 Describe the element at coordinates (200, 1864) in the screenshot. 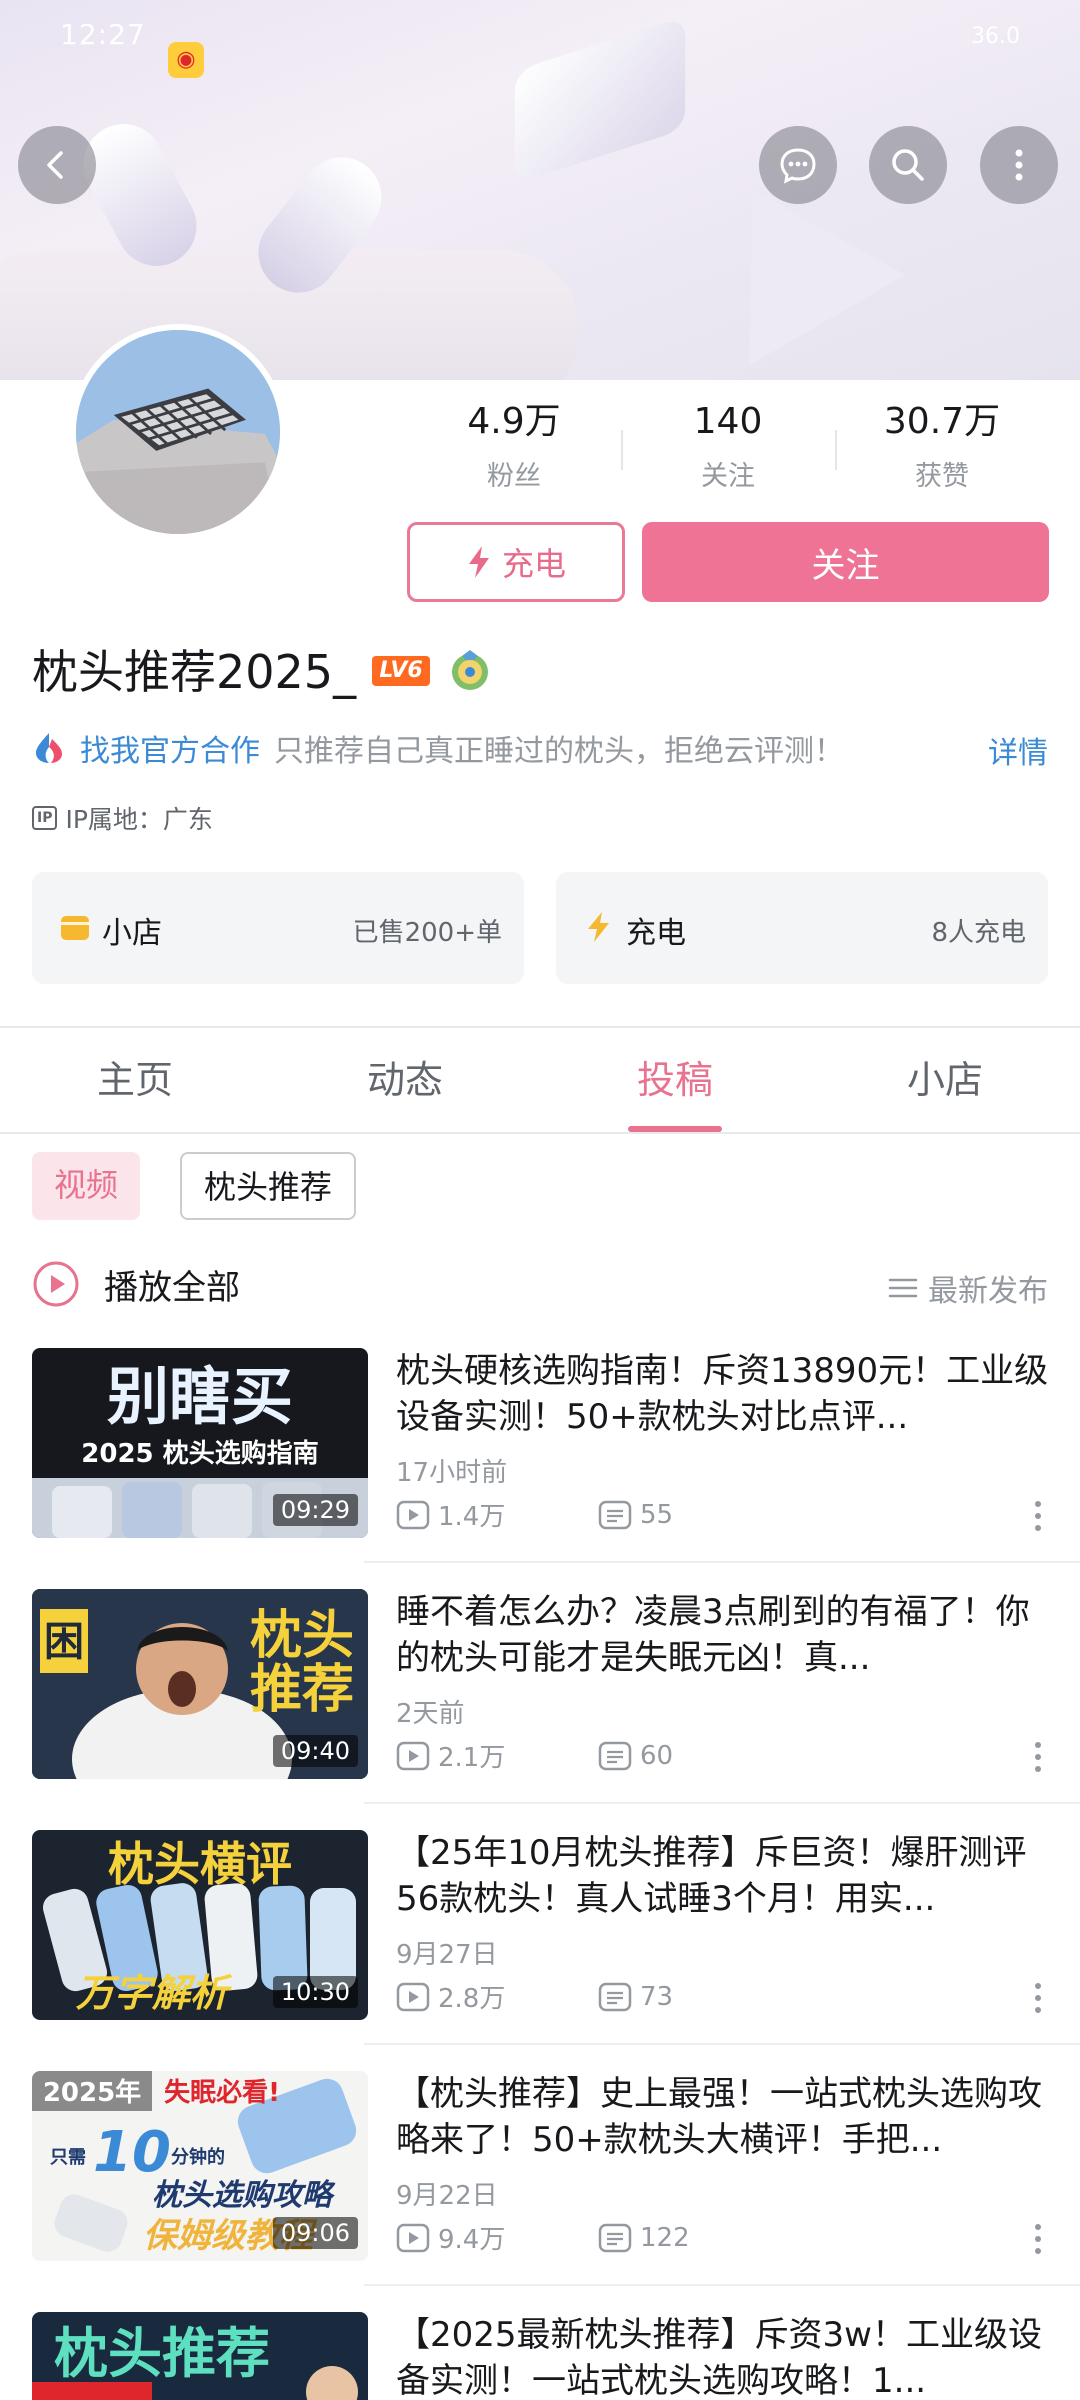

I see `thumb-text: 枕头横评` at that location.